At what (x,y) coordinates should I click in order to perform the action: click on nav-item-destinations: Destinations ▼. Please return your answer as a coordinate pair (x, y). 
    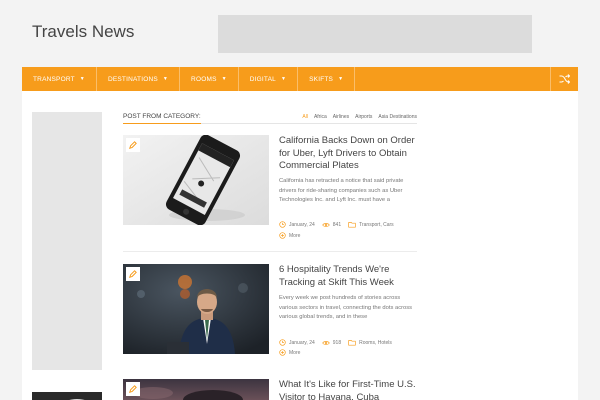
    Looking at the image, I should click on (139, 79).